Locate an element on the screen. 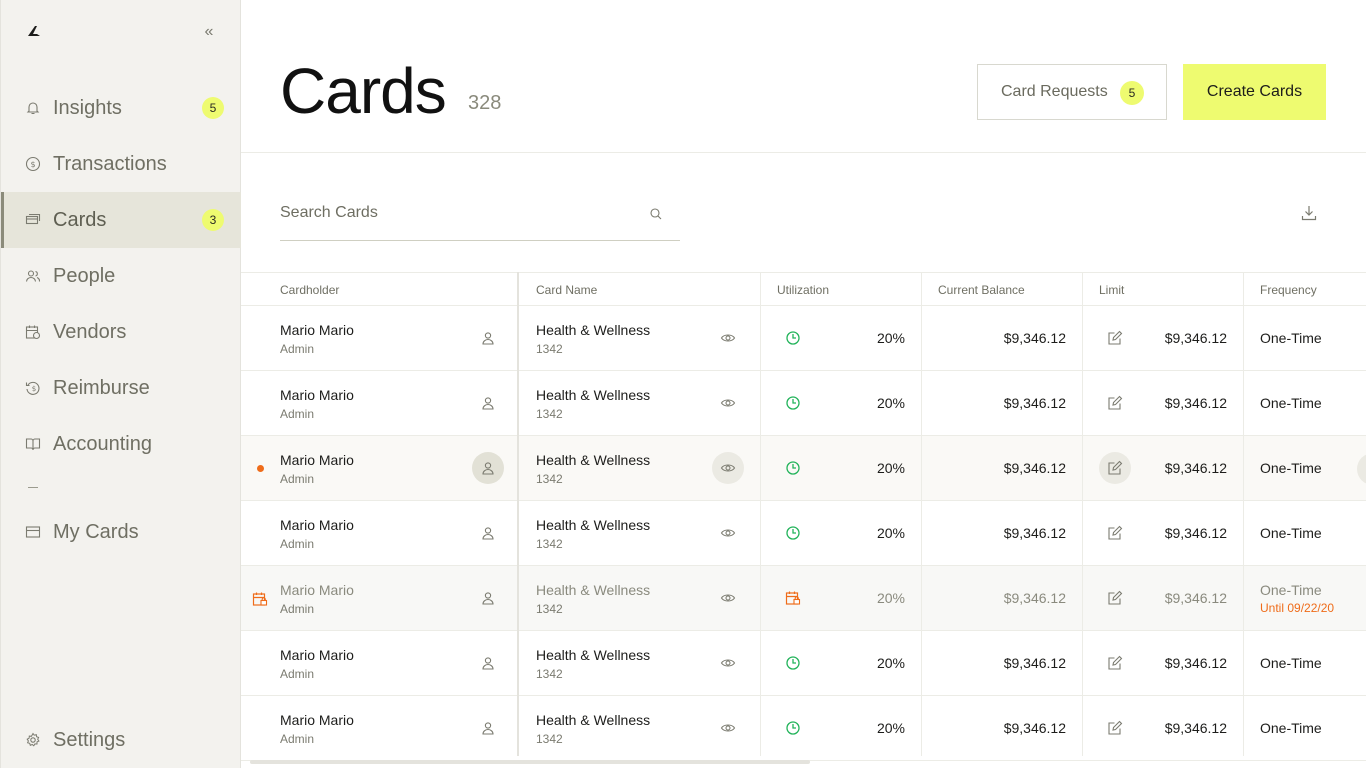 Image resolution: width=1366 pixels, height=768 pixels. sidebar-item-cards: Cards 3 is located at coordinates (121, 220).